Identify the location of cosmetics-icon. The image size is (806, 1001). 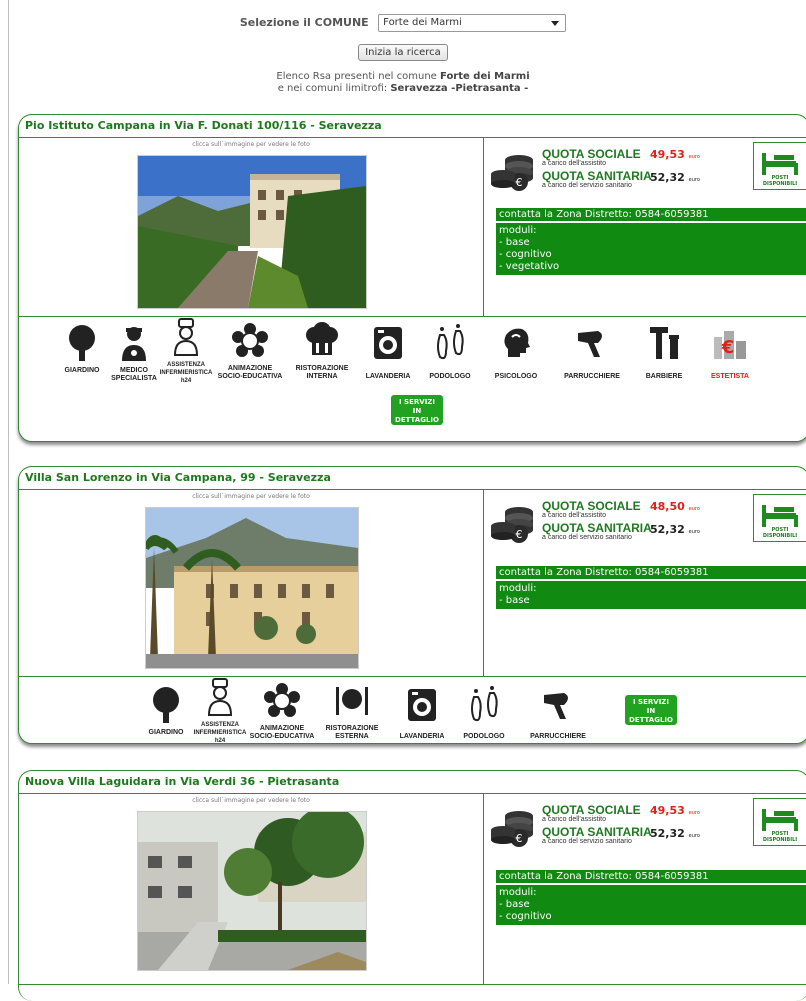
(730, 343).